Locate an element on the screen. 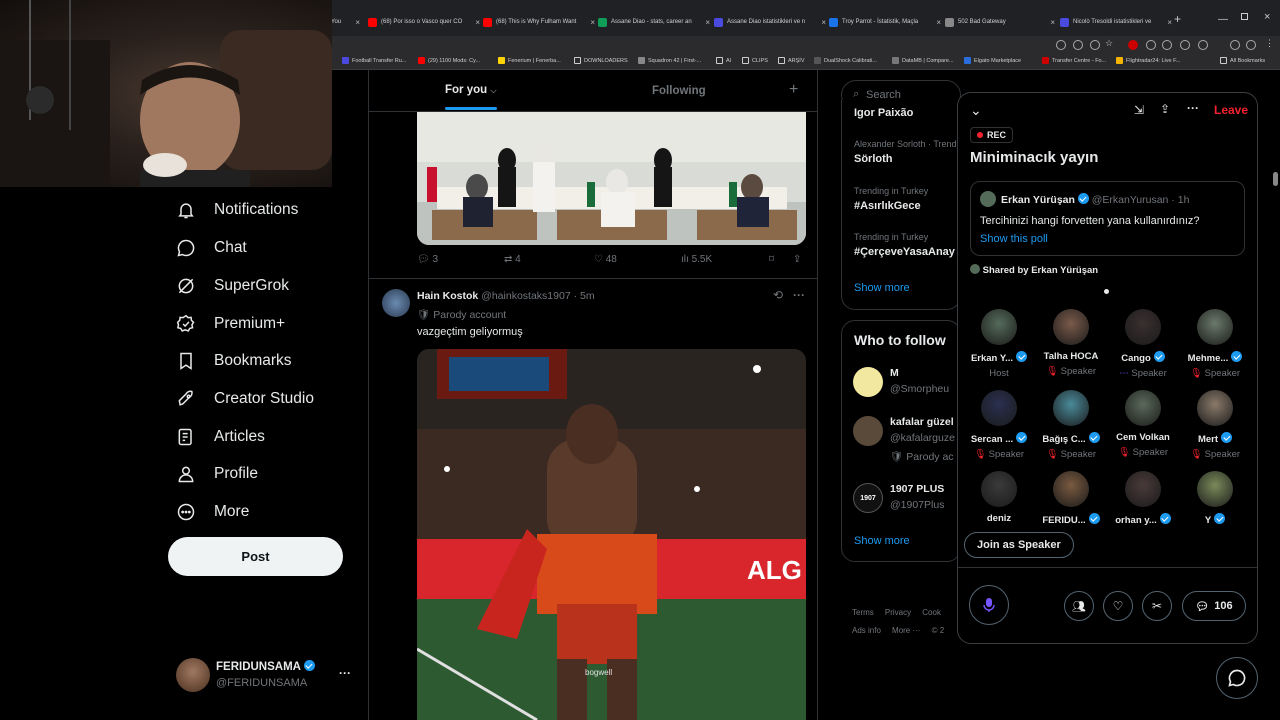  space-more-button: ··· is located at coordinates (1193, 108).